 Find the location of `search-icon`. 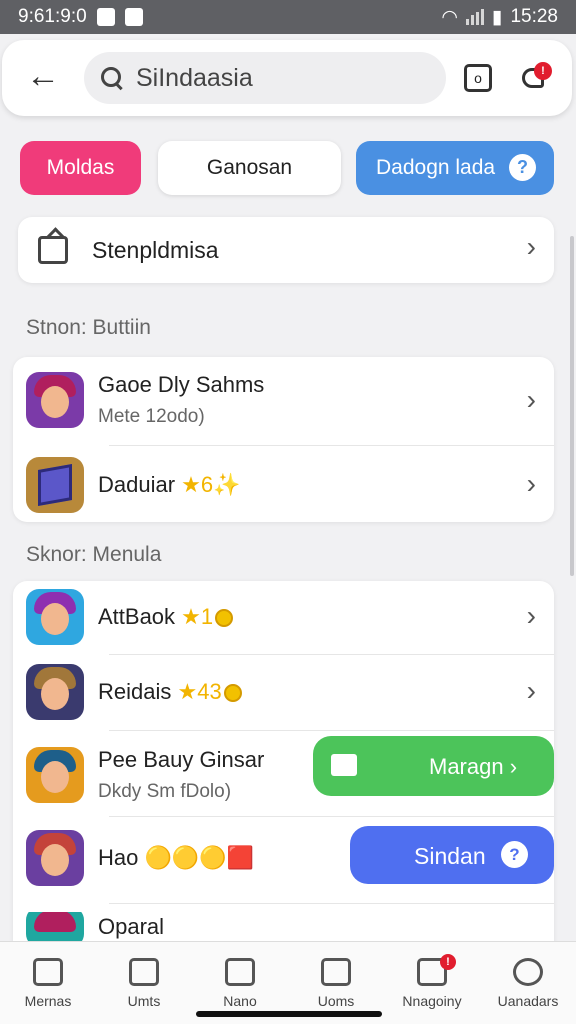

search-icon is located at coordinates (112, 78).